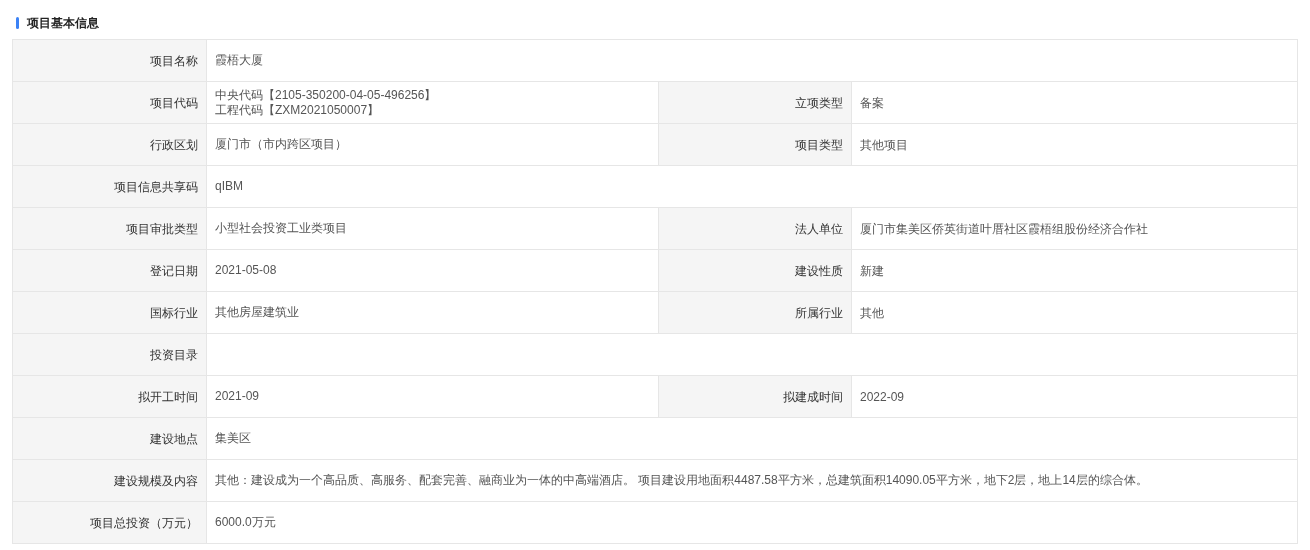 This screenshot has width=1310, height=550. What do you see at coordinates (156, 481) in the screenshot?
I see `field-label: 建设规模及内容` at bounding box center [156, 481].